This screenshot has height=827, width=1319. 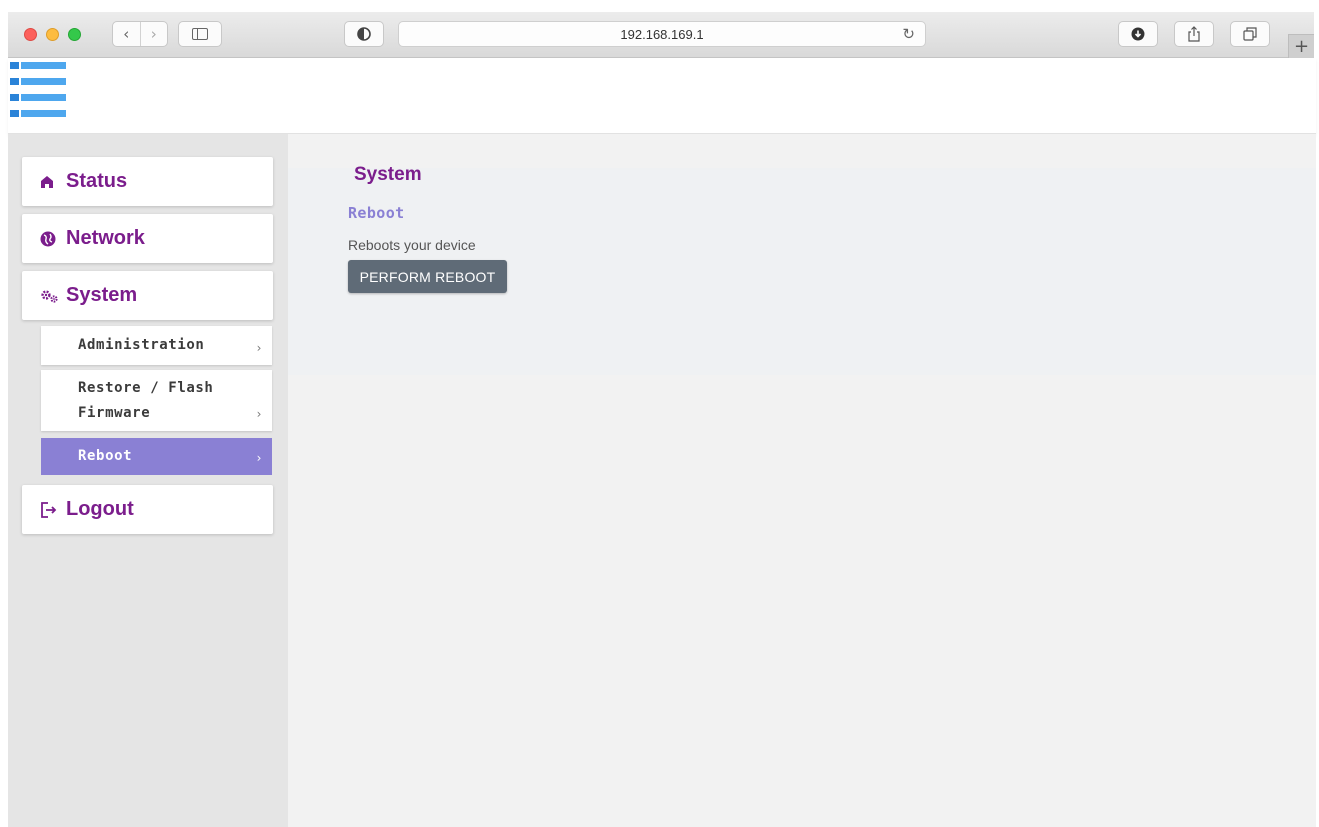 I want to click on privacy-button, so click(x=364, y=34).